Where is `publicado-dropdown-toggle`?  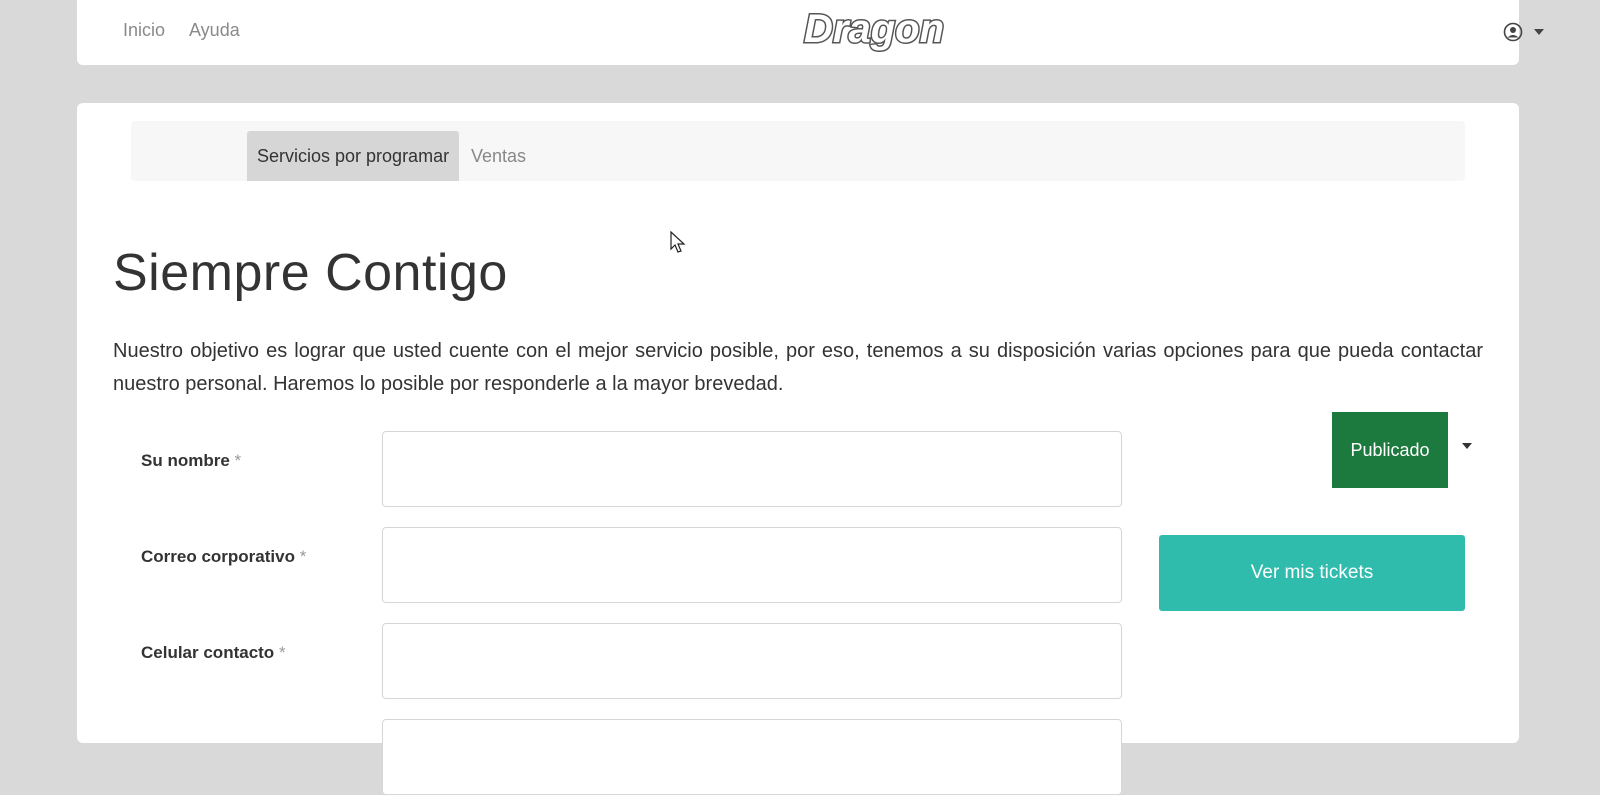 publicado-dropdown-toggle is located at coordinates (1467, 446).